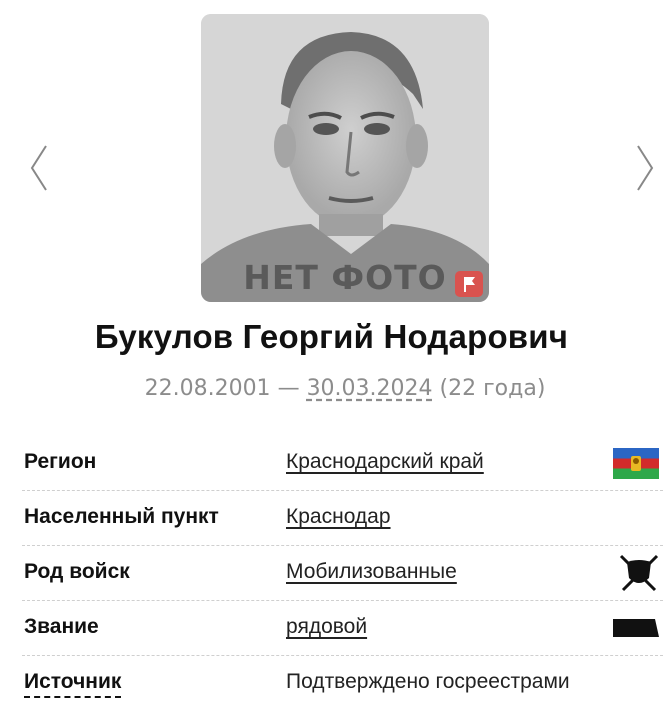 Image resolution: width=663 pixels, height=710 pixels. Describe the element at coordinates (326, 627) in the screenshot. I see `rank-link: рядовой` at that location.